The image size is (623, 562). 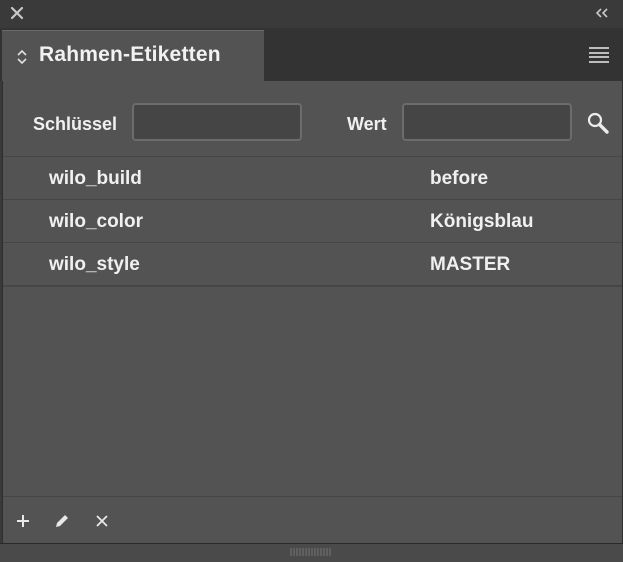 What do you see at coordinates (599, 124) in the screenshot?
I see `magnifier-icon` at bounding box center [599, 124].